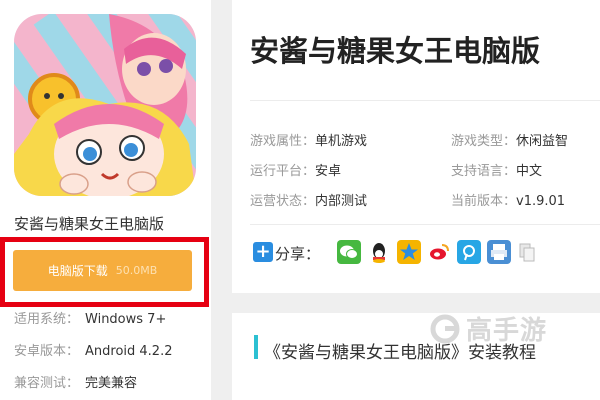 Image resolution: width=600 pixels, height=400 pixels. I want to click on info-platform: 运行平台：安卓, so click(295, 169).